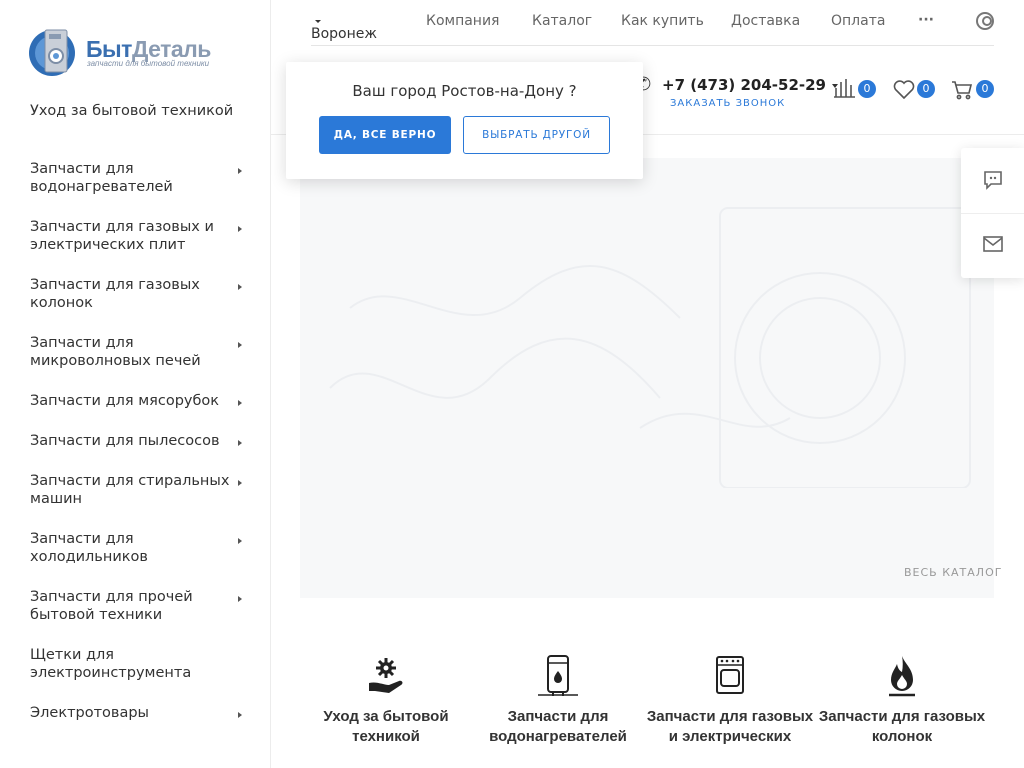 This screenshot has height=768, width=1024. What do you see at coordinates (562, 21) in the screenshot?
I see `nav-link-catalog: Каталог` at bounding box center [562, 21].